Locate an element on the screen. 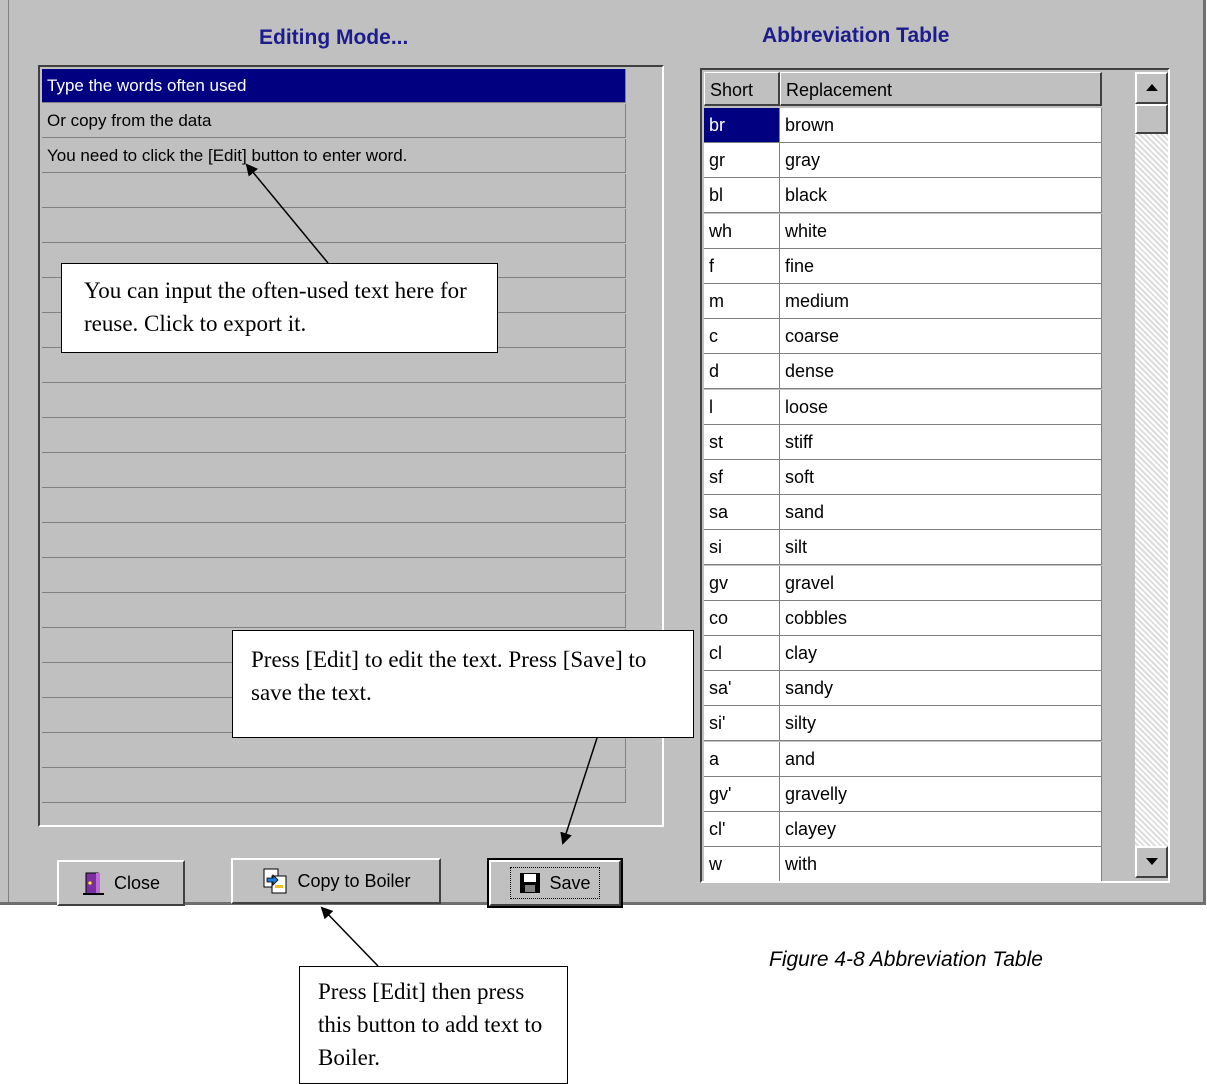 Image resolution: width=1207 pixels, height=1084 pixels. table-row: c coarse is located at coordinates (903, 337).